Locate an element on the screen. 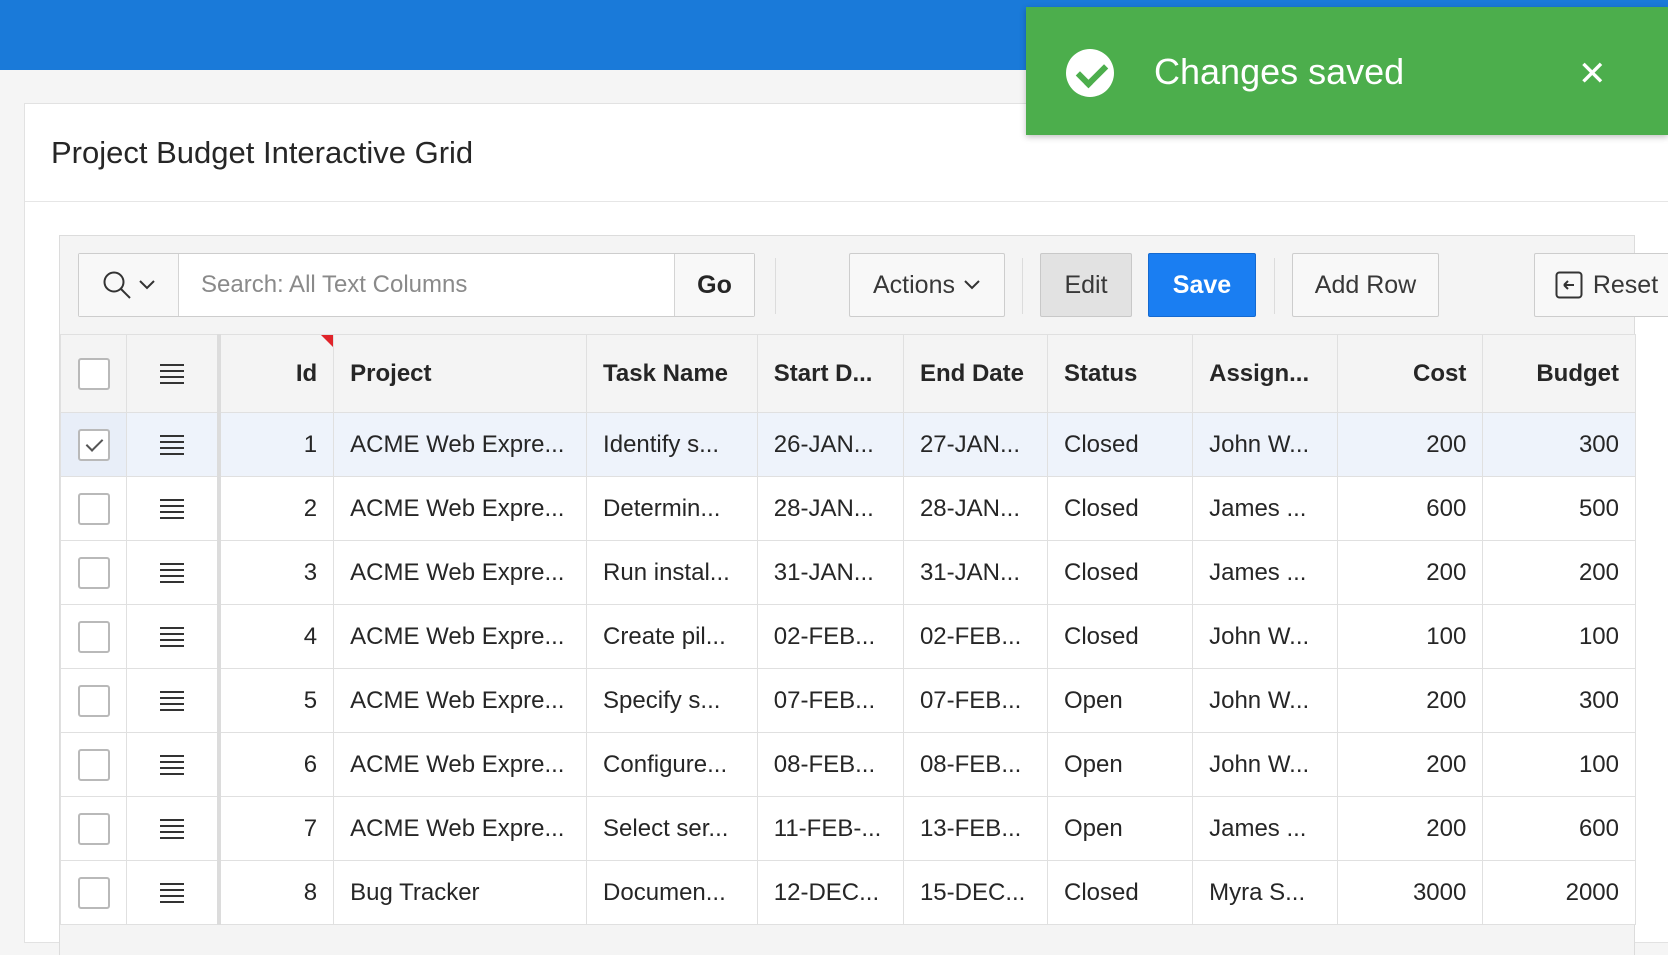  go-button: Go is located at coordinates (714, 285).